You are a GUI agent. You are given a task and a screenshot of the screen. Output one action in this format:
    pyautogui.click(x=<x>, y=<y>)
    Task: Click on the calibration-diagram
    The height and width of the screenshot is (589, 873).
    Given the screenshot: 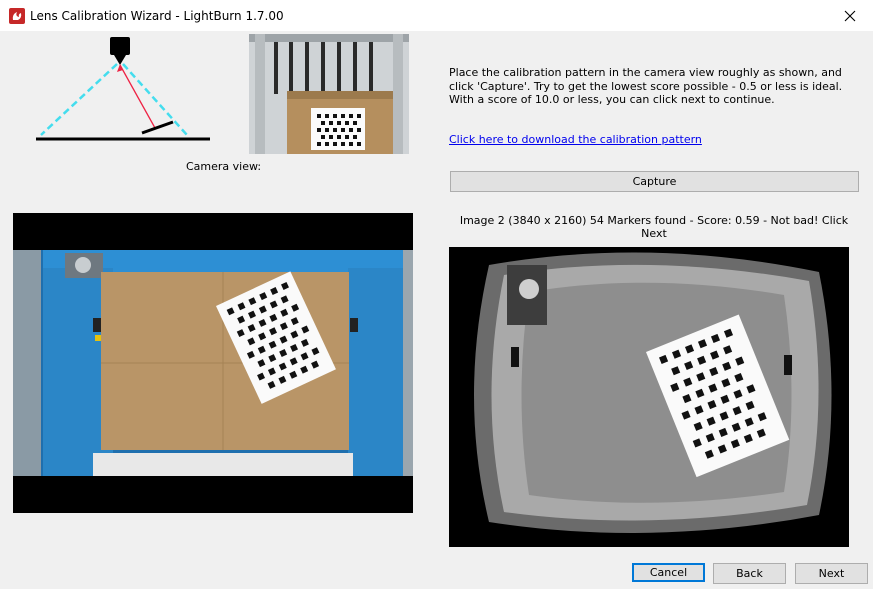 What is the action you would take?
    pyautogui.click(x=123, y=89)
    